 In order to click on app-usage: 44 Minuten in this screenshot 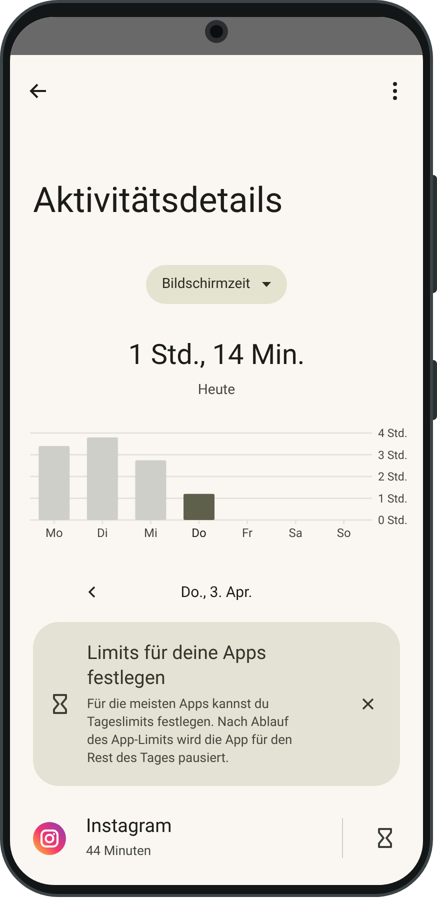, I will do `click(119, 852)`.